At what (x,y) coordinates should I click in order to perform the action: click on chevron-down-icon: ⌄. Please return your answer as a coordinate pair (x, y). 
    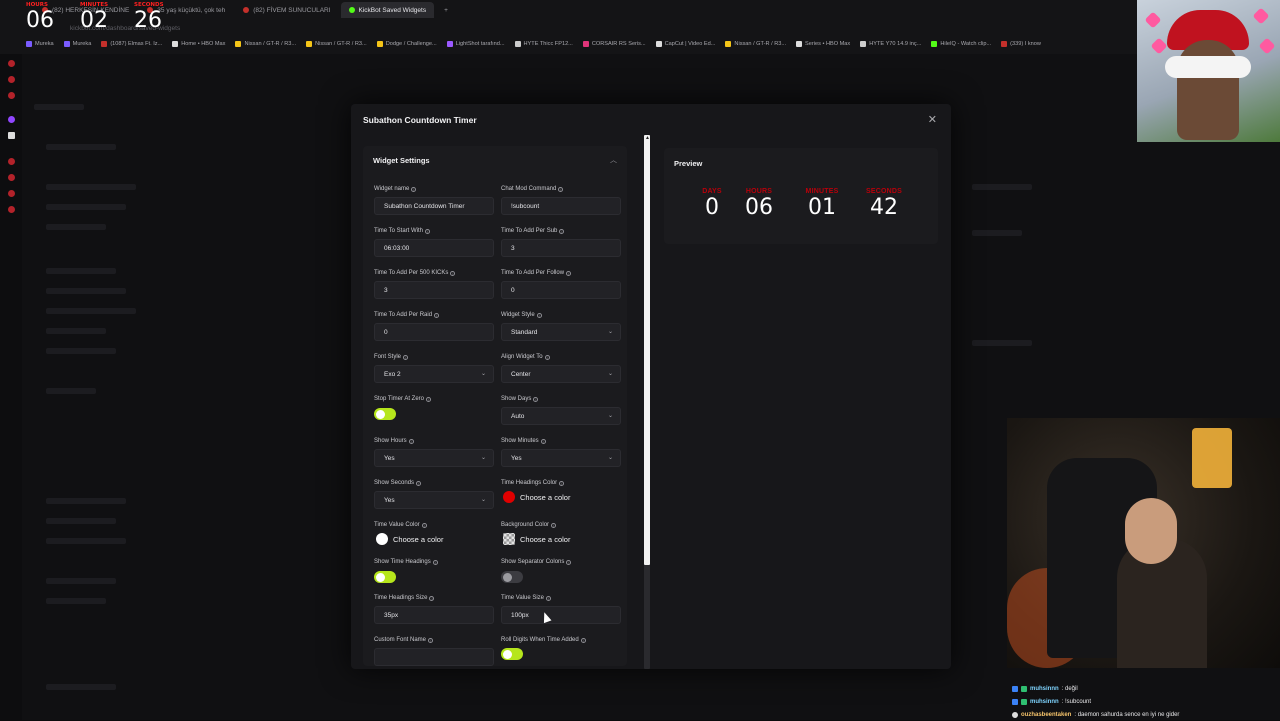
    Looking at the image, I should click on (483, 374).